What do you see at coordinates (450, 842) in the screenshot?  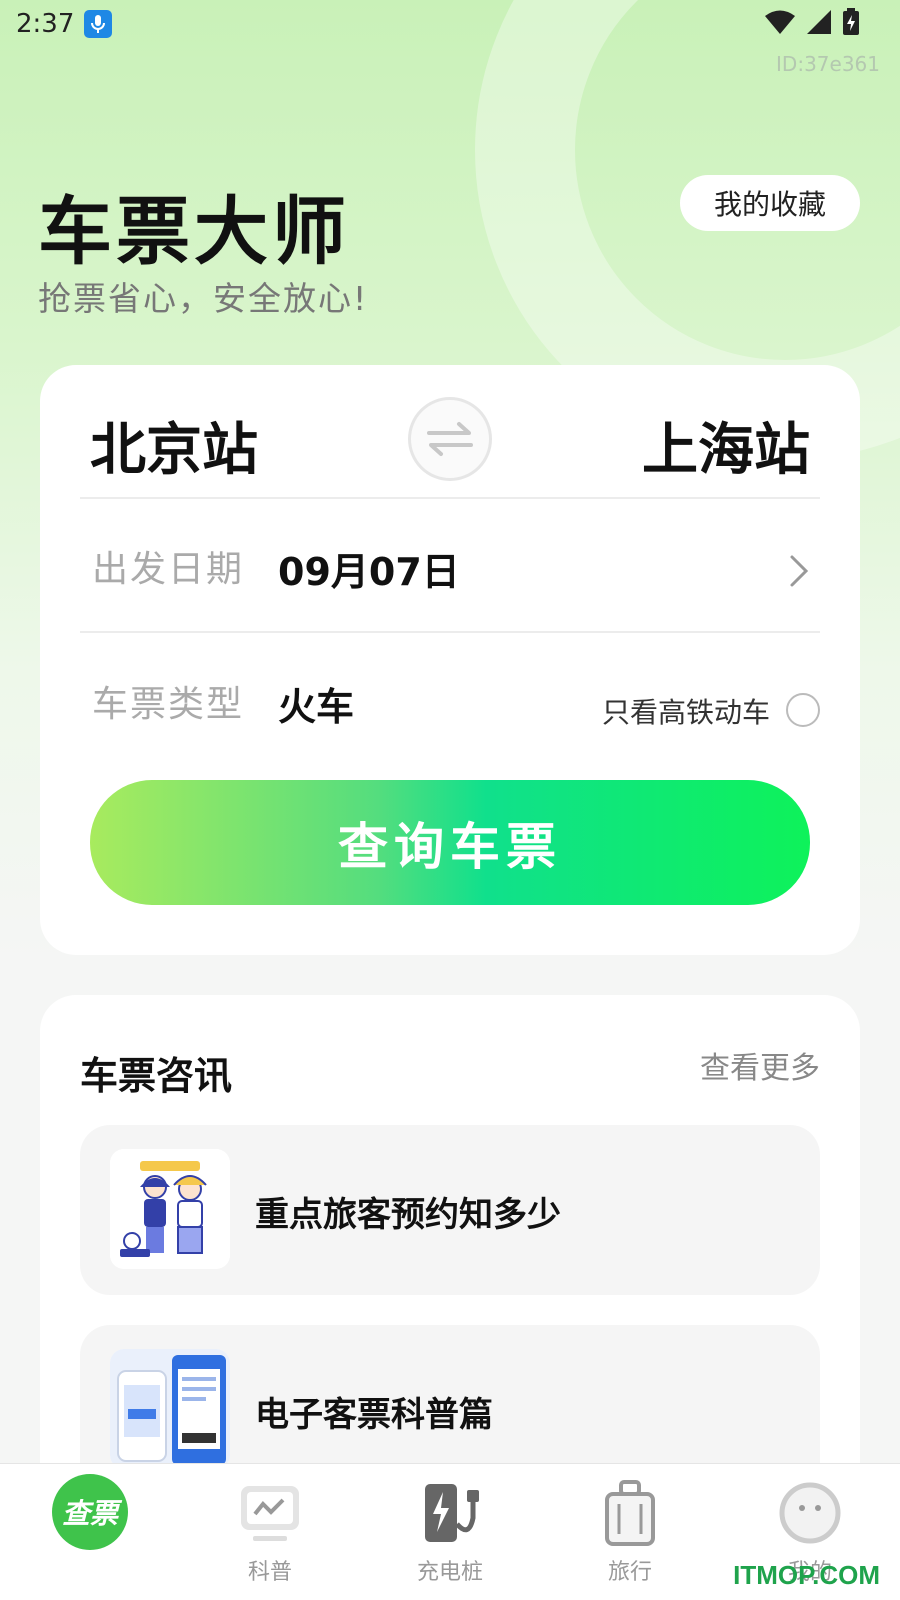 I see `query-tickets-button: 查询车票` at bounding box center [450, 842].